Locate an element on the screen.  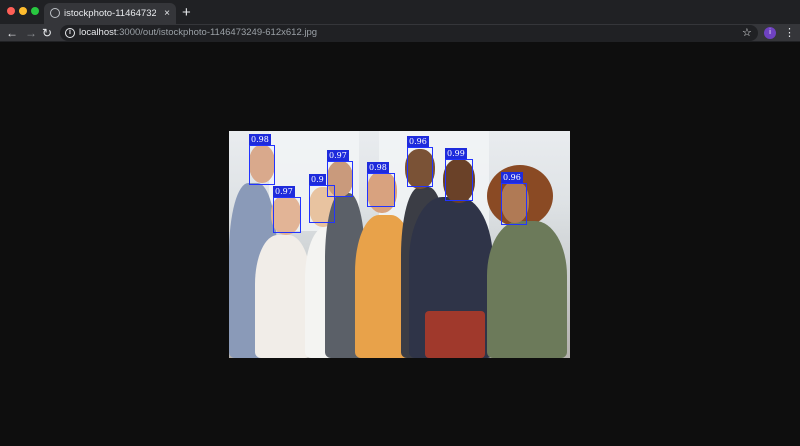
minimize-window-button is located at coordinates (23, 11).